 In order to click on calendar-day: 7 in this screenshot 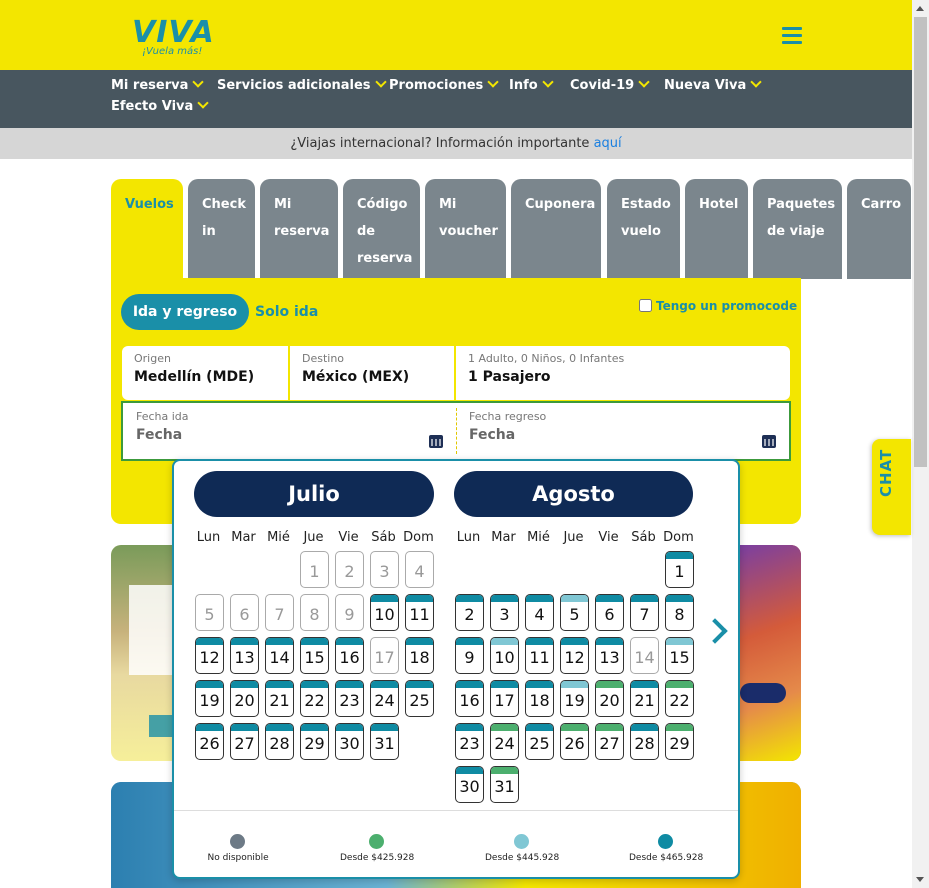, I will do `click(644, 612)`.